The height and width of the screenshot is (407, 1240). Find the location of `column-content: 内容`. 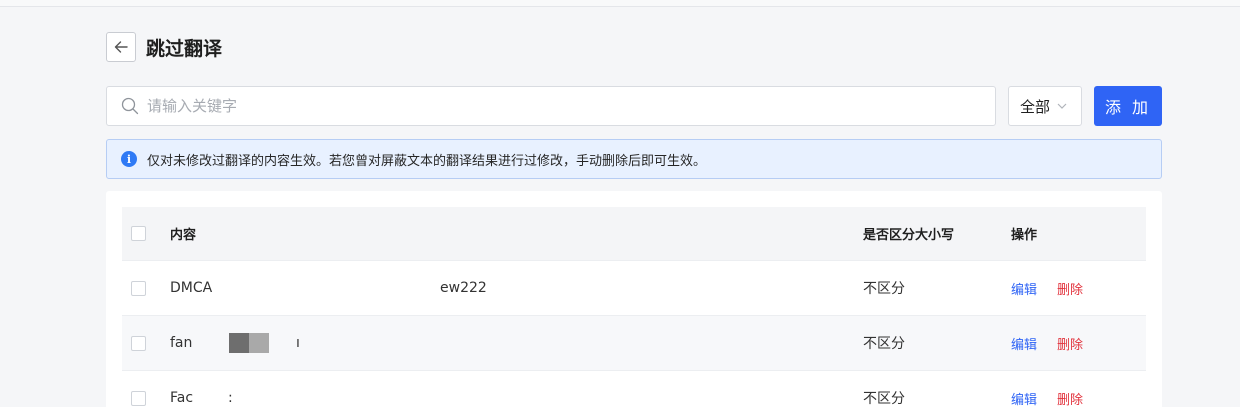

column-content: 内容 is located at coordinates (183, 235).